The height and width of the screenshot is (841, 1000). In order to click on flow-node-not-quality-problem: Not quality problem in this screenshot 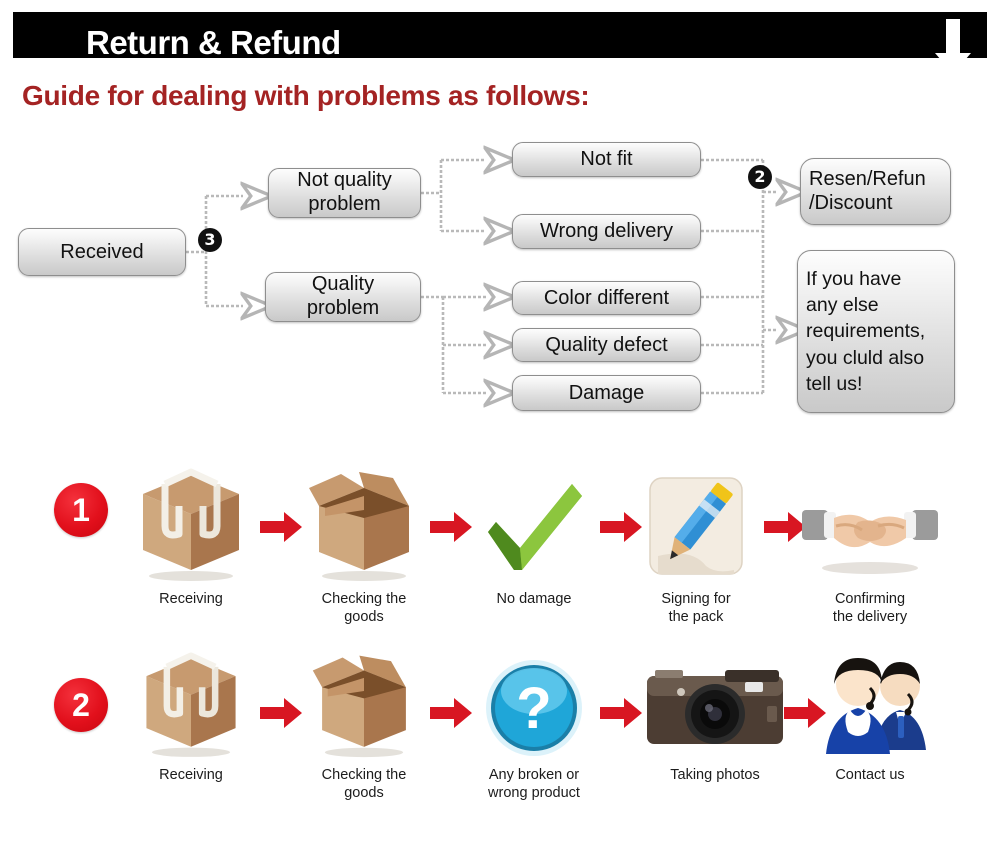, I will do `click(344, 193)`.